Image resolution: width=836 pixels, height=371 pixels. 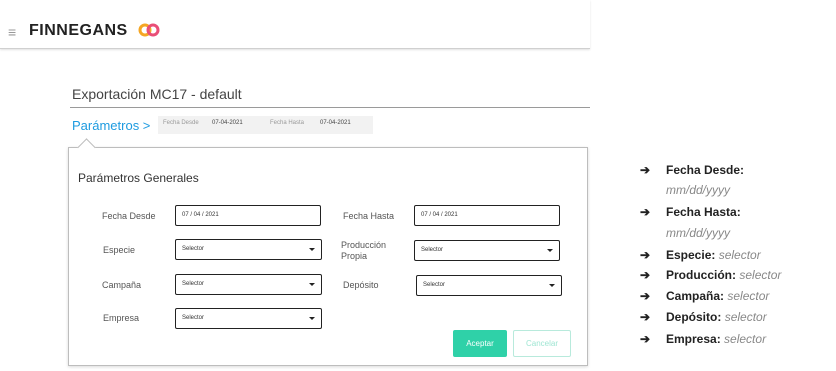 What do you see at coordinates (181, 123) in the screenshot?
I see `chip-fecha-desde-label: Fecha Desde` at bounding box center [181, 123].